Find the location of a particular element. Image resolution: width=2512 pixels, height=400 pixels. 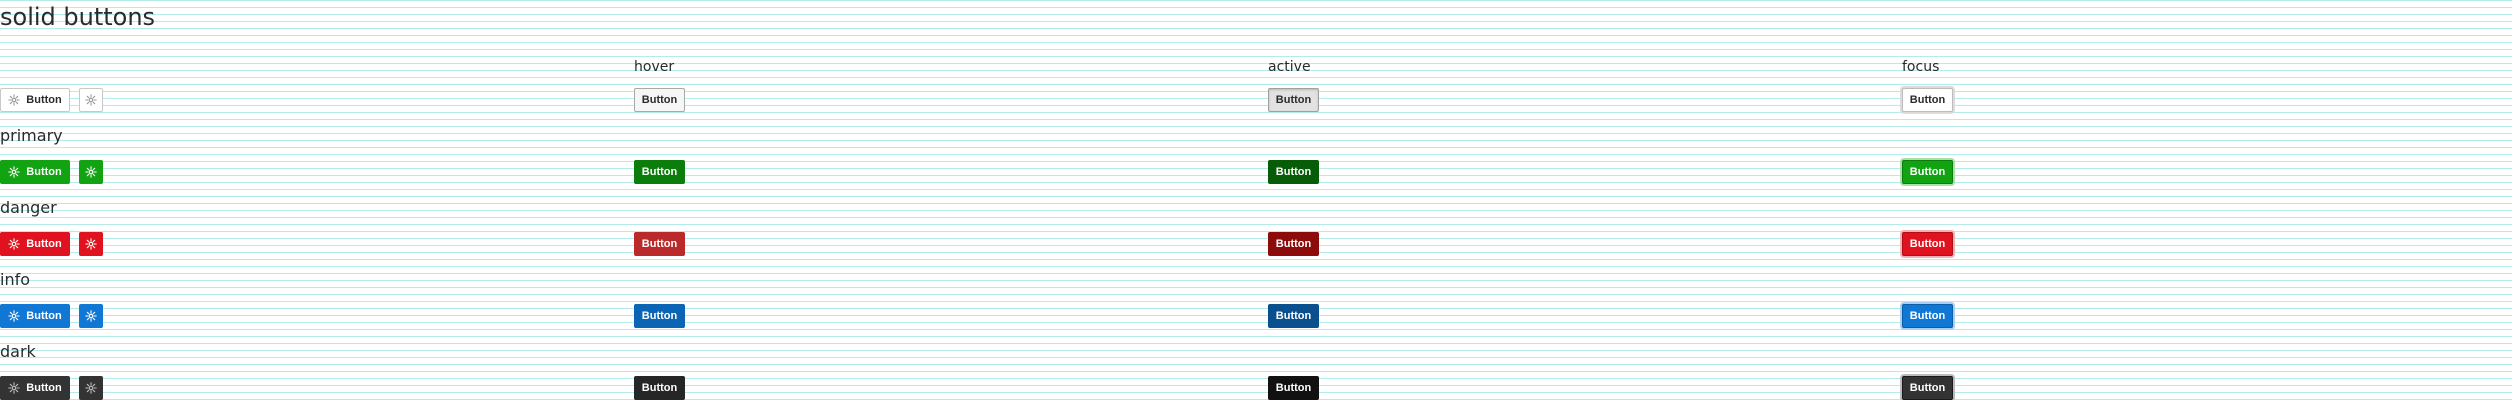

primary-button-focus: Button is located at coordinates (1927, 172).